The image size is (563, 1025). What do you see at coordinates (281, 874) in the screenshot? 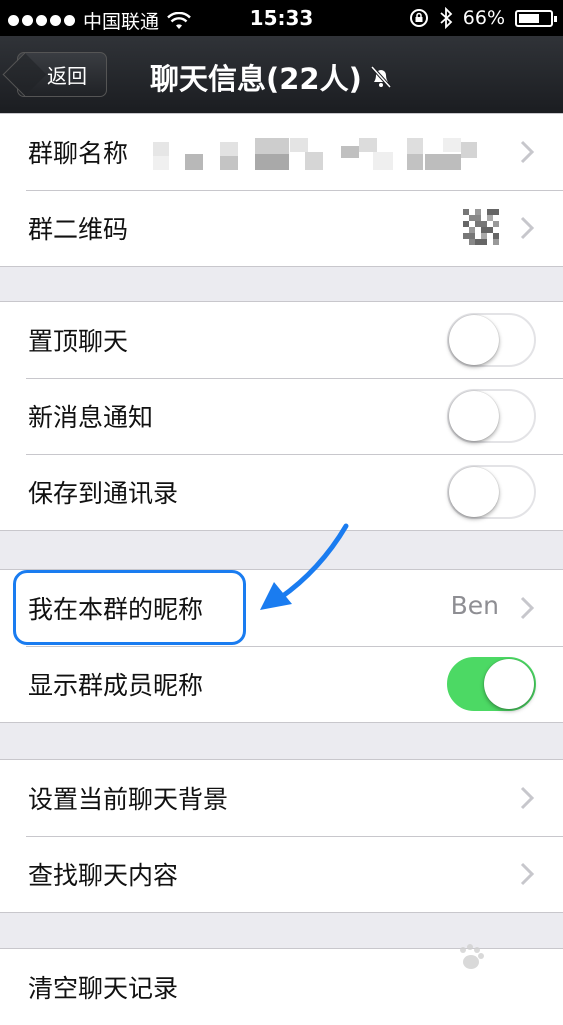
I see `search-chat-row: 查找聊天内容` at bounding box center [281, 874].